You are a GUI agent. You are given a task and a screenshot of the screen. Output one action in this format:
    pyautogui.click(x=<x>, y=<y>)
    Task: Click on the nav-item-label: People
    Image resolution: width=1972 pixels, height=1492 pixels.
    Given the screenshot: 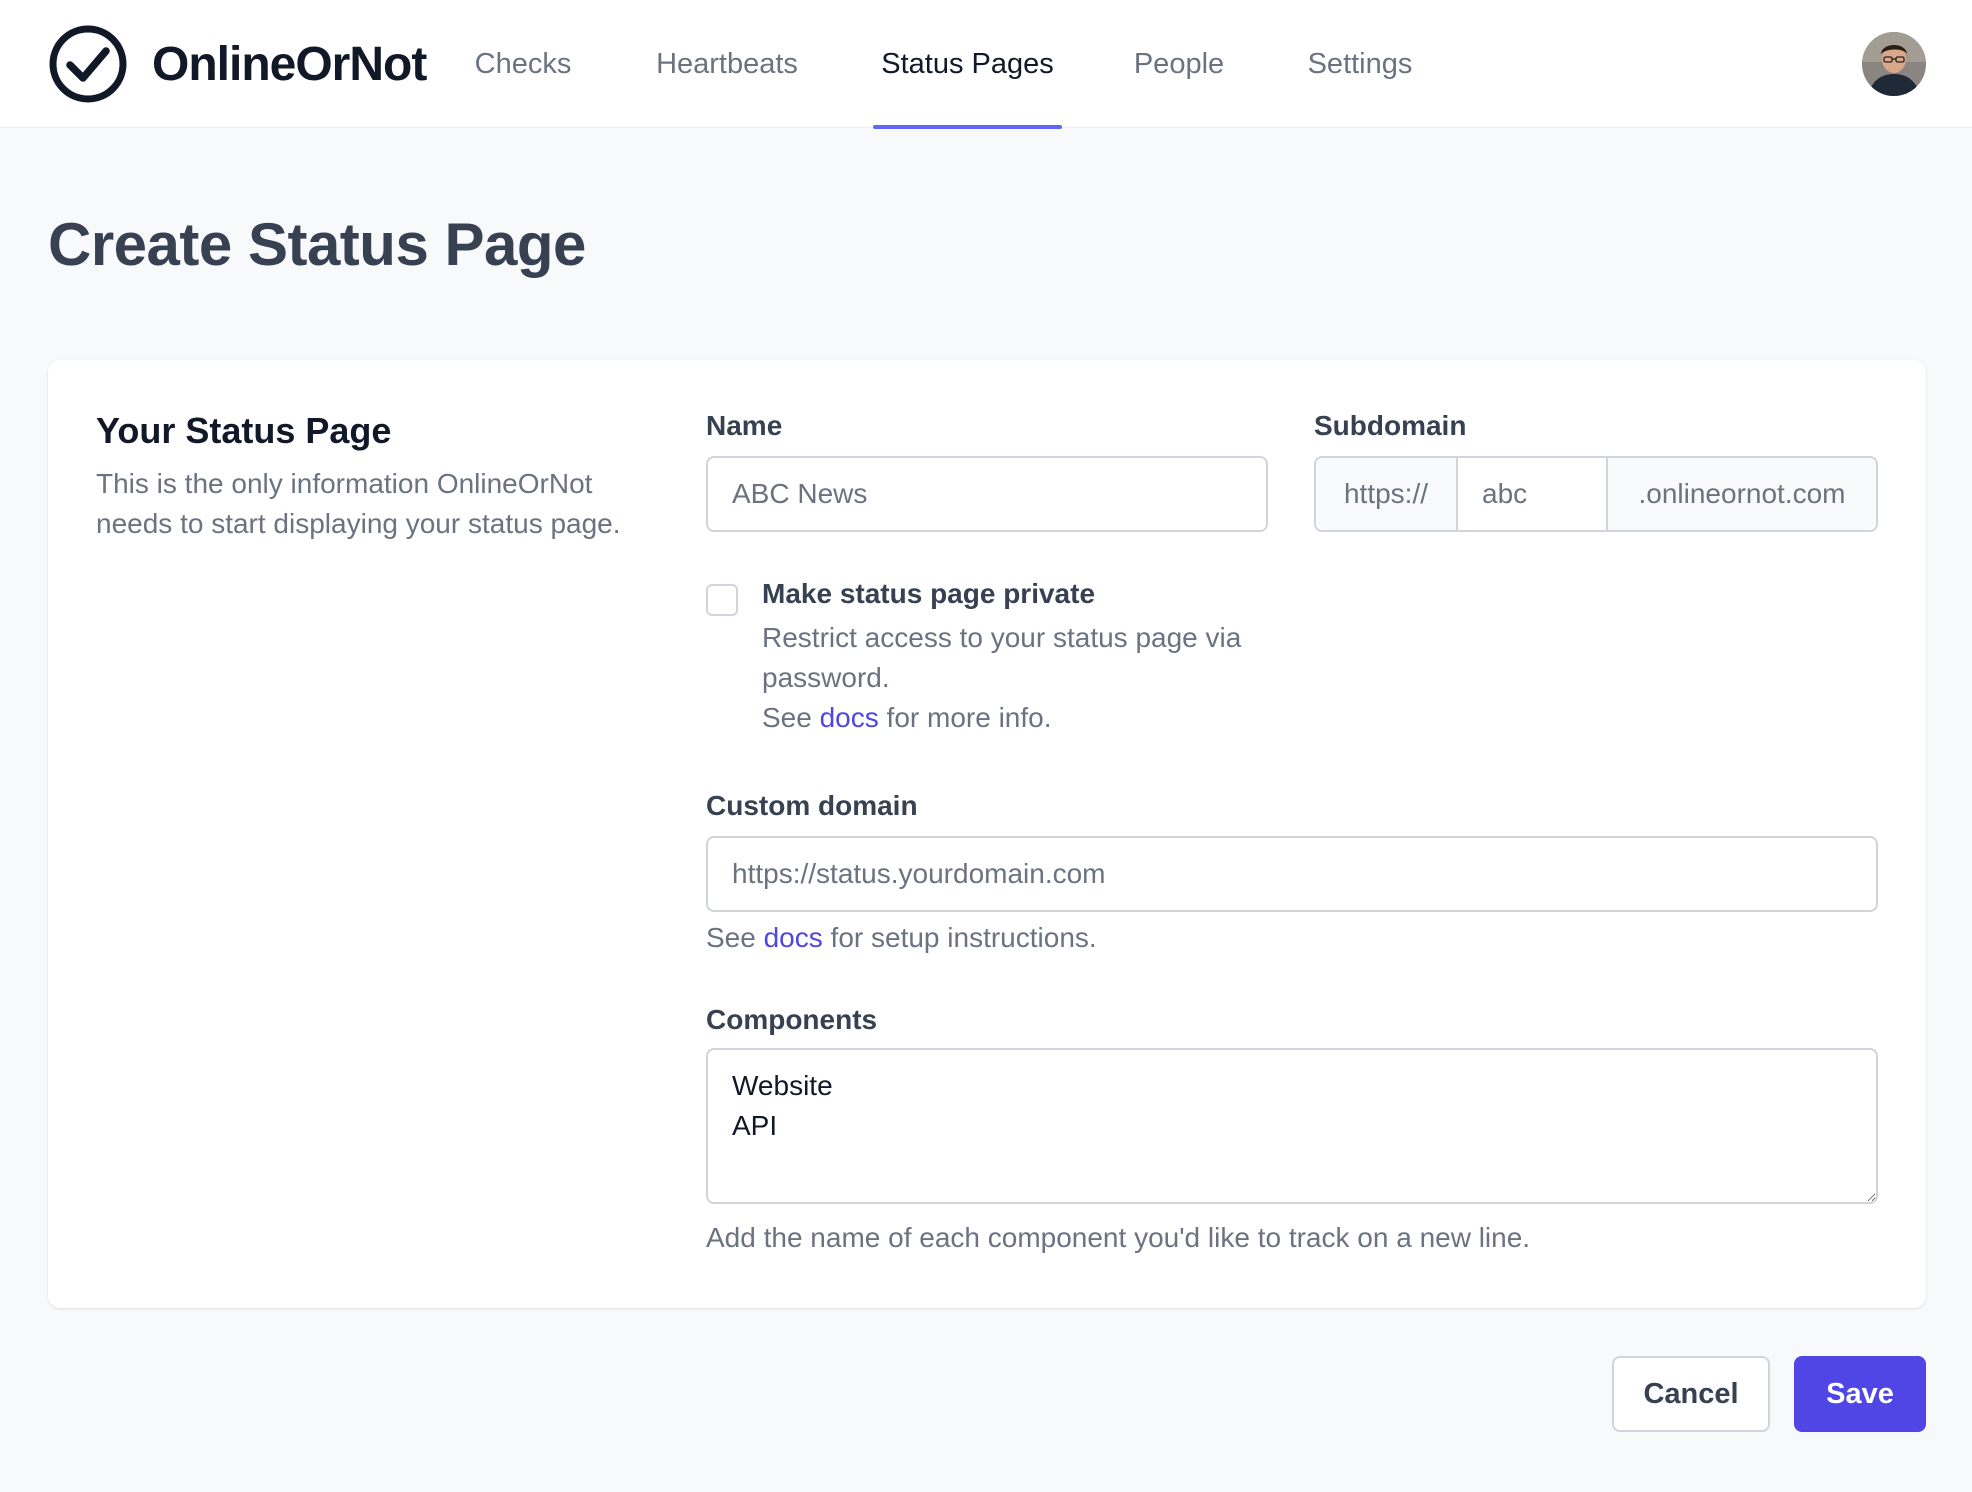 What is the action you would take?
    pyautogui.click(x=1179, y=63)
    